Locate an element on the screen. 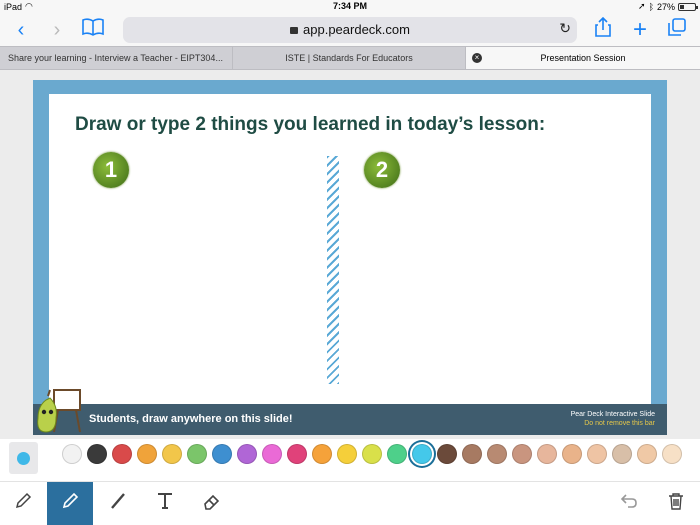  text-tool is located at coordinates (165, 503).